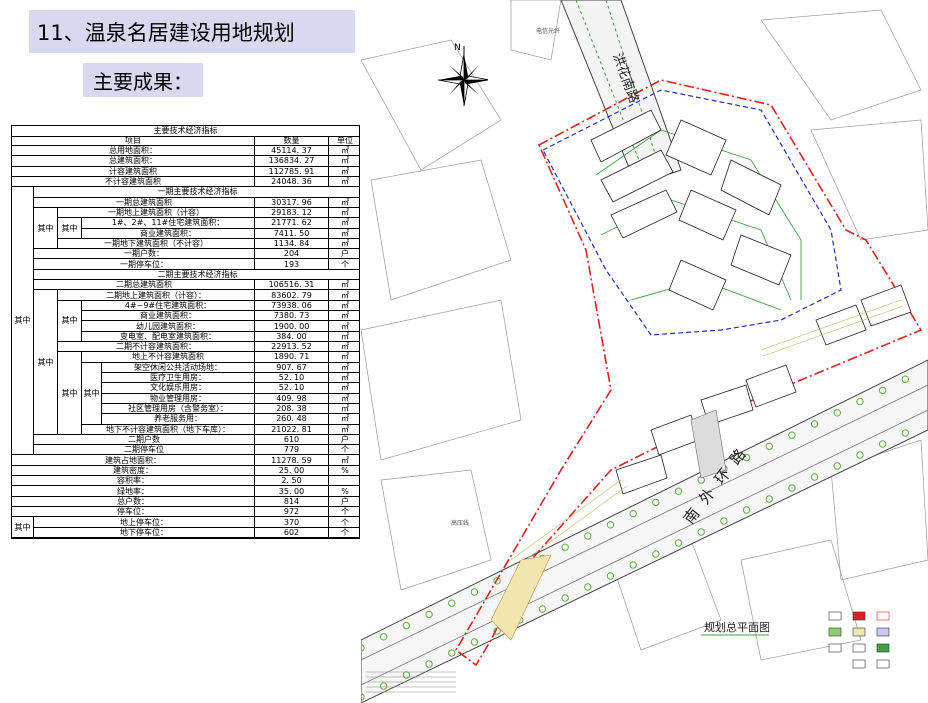  I want to click on table-row: 二期停车位 779 个, so click(186, 450).